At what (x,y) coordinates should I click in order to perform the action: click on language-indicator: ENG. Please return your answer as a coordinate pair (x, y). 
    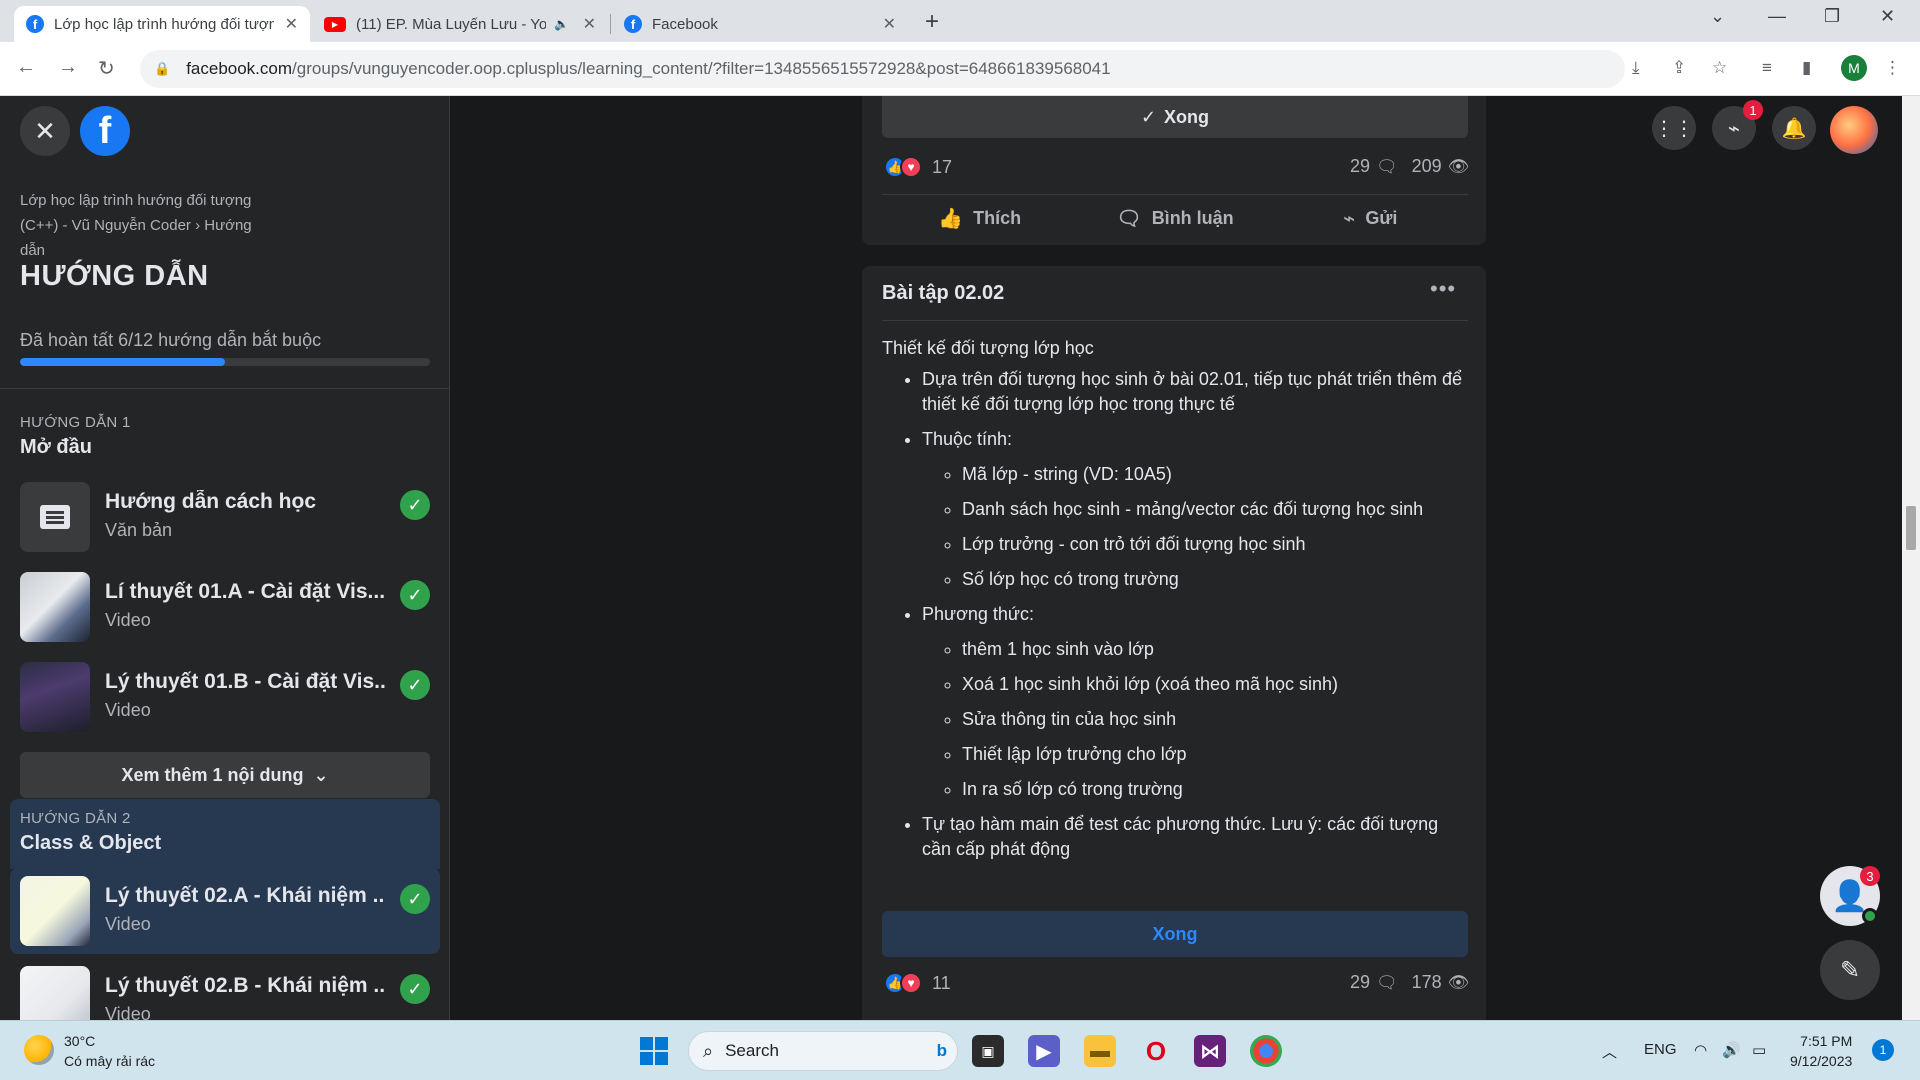
    Looking at the image, I should click on (1660, 1049).